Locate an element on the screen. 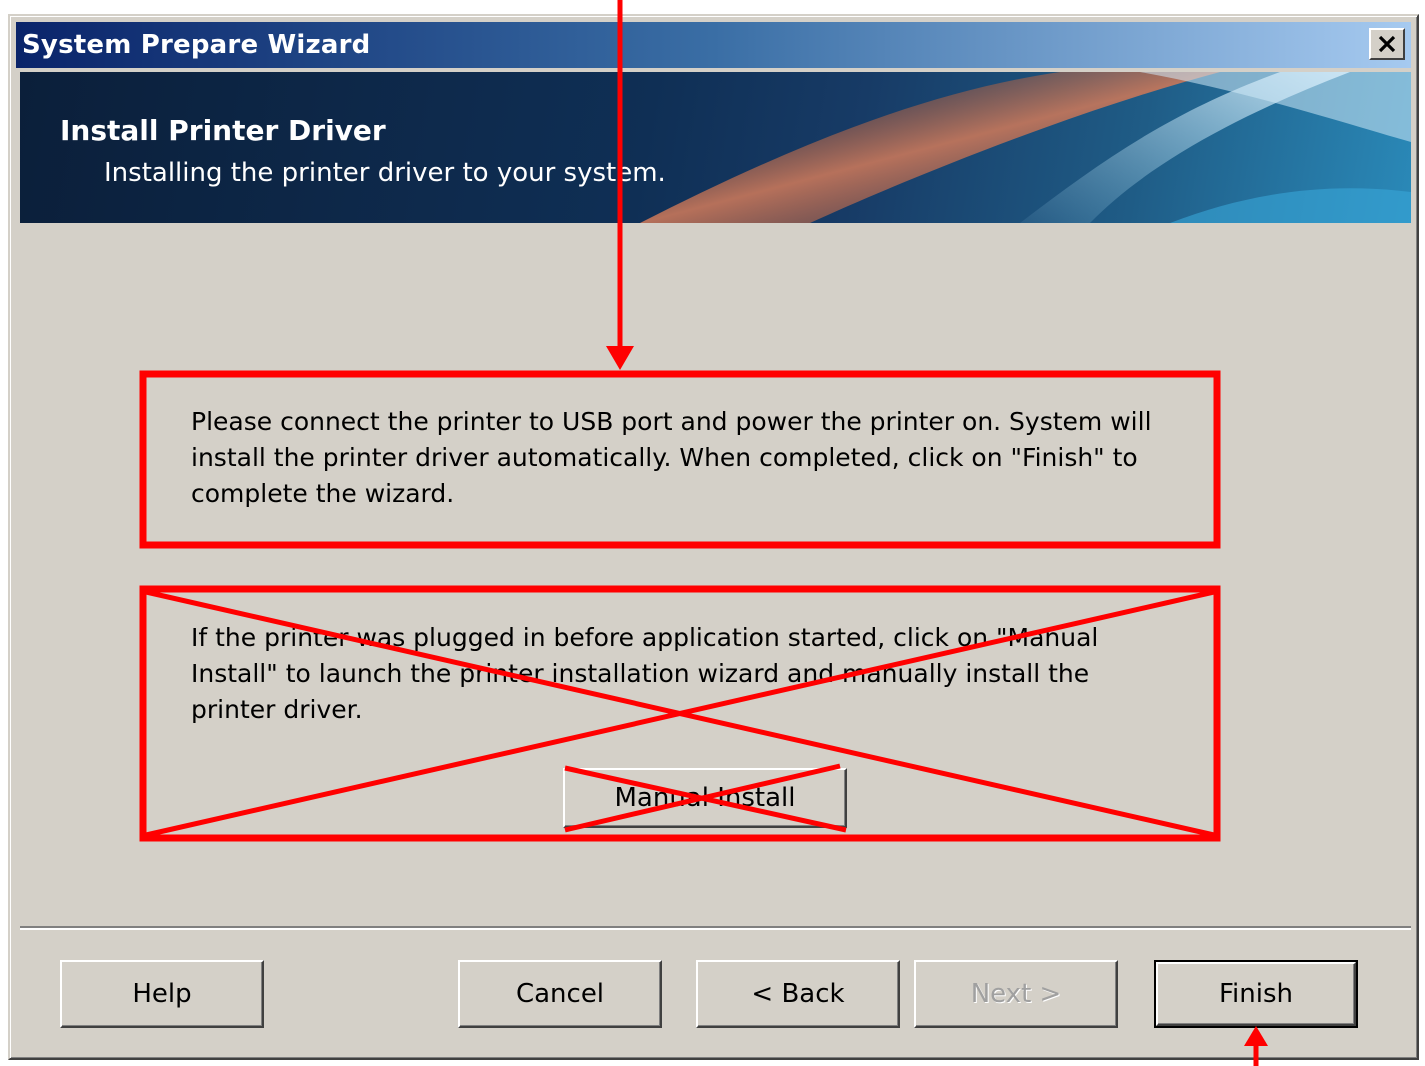 Image resolution: width=1425 pixels, height=1066 pixels. next-button: Next > is located at coordinates (1016, 994).